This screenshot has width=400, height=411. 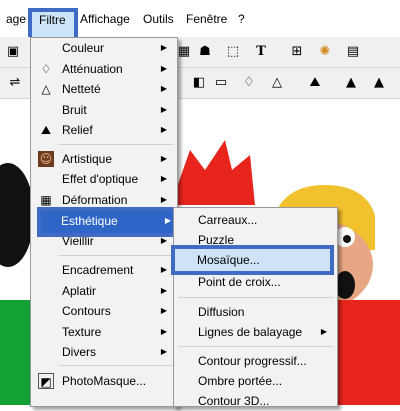 I want to click on effects-icon: ✺, so click(x=325, y=52).